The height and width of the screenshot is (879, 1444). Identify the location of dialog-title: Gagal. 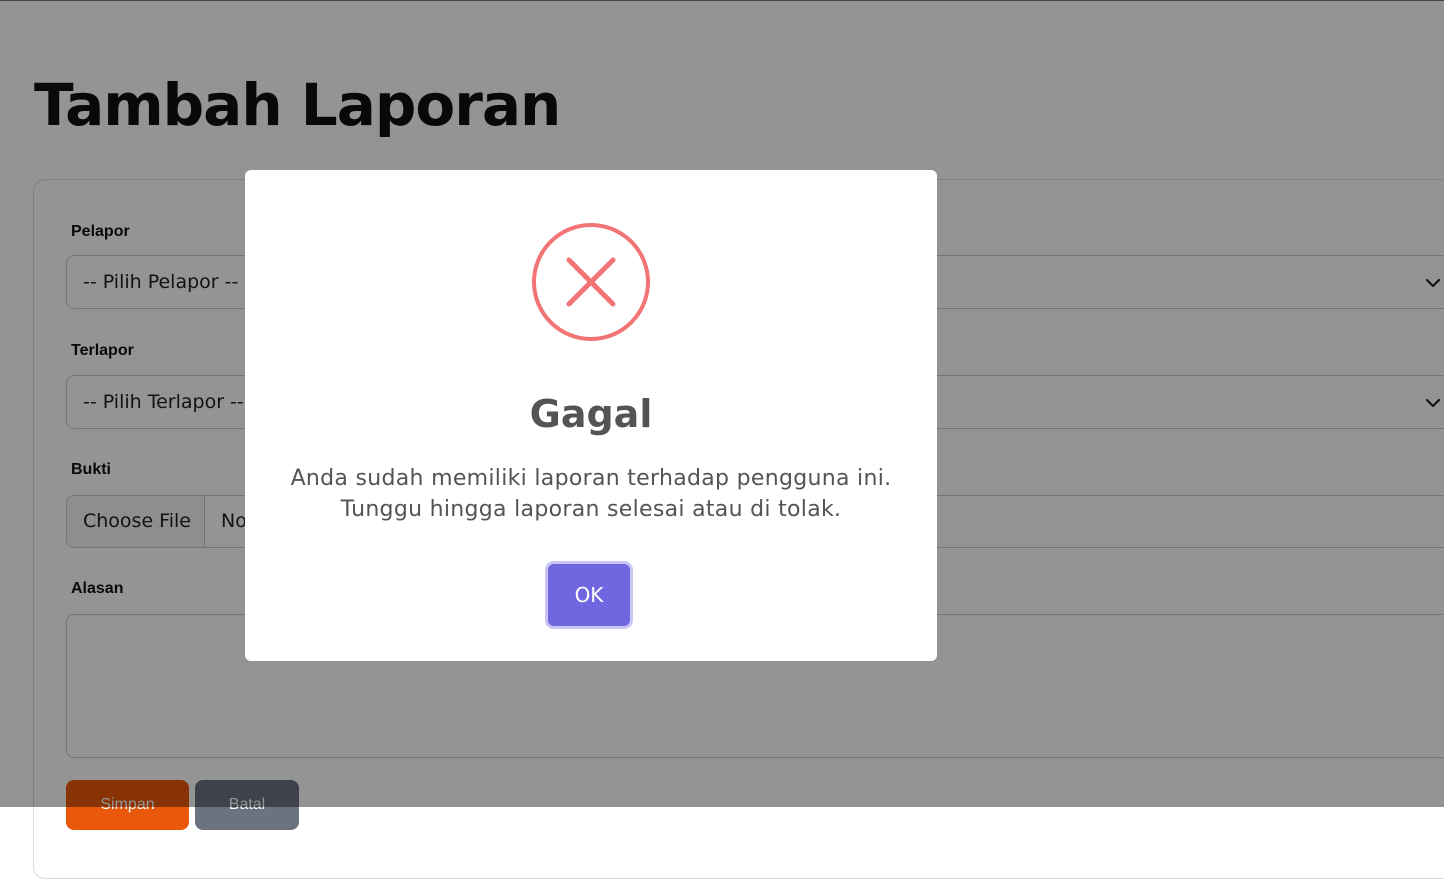
(591, 414).